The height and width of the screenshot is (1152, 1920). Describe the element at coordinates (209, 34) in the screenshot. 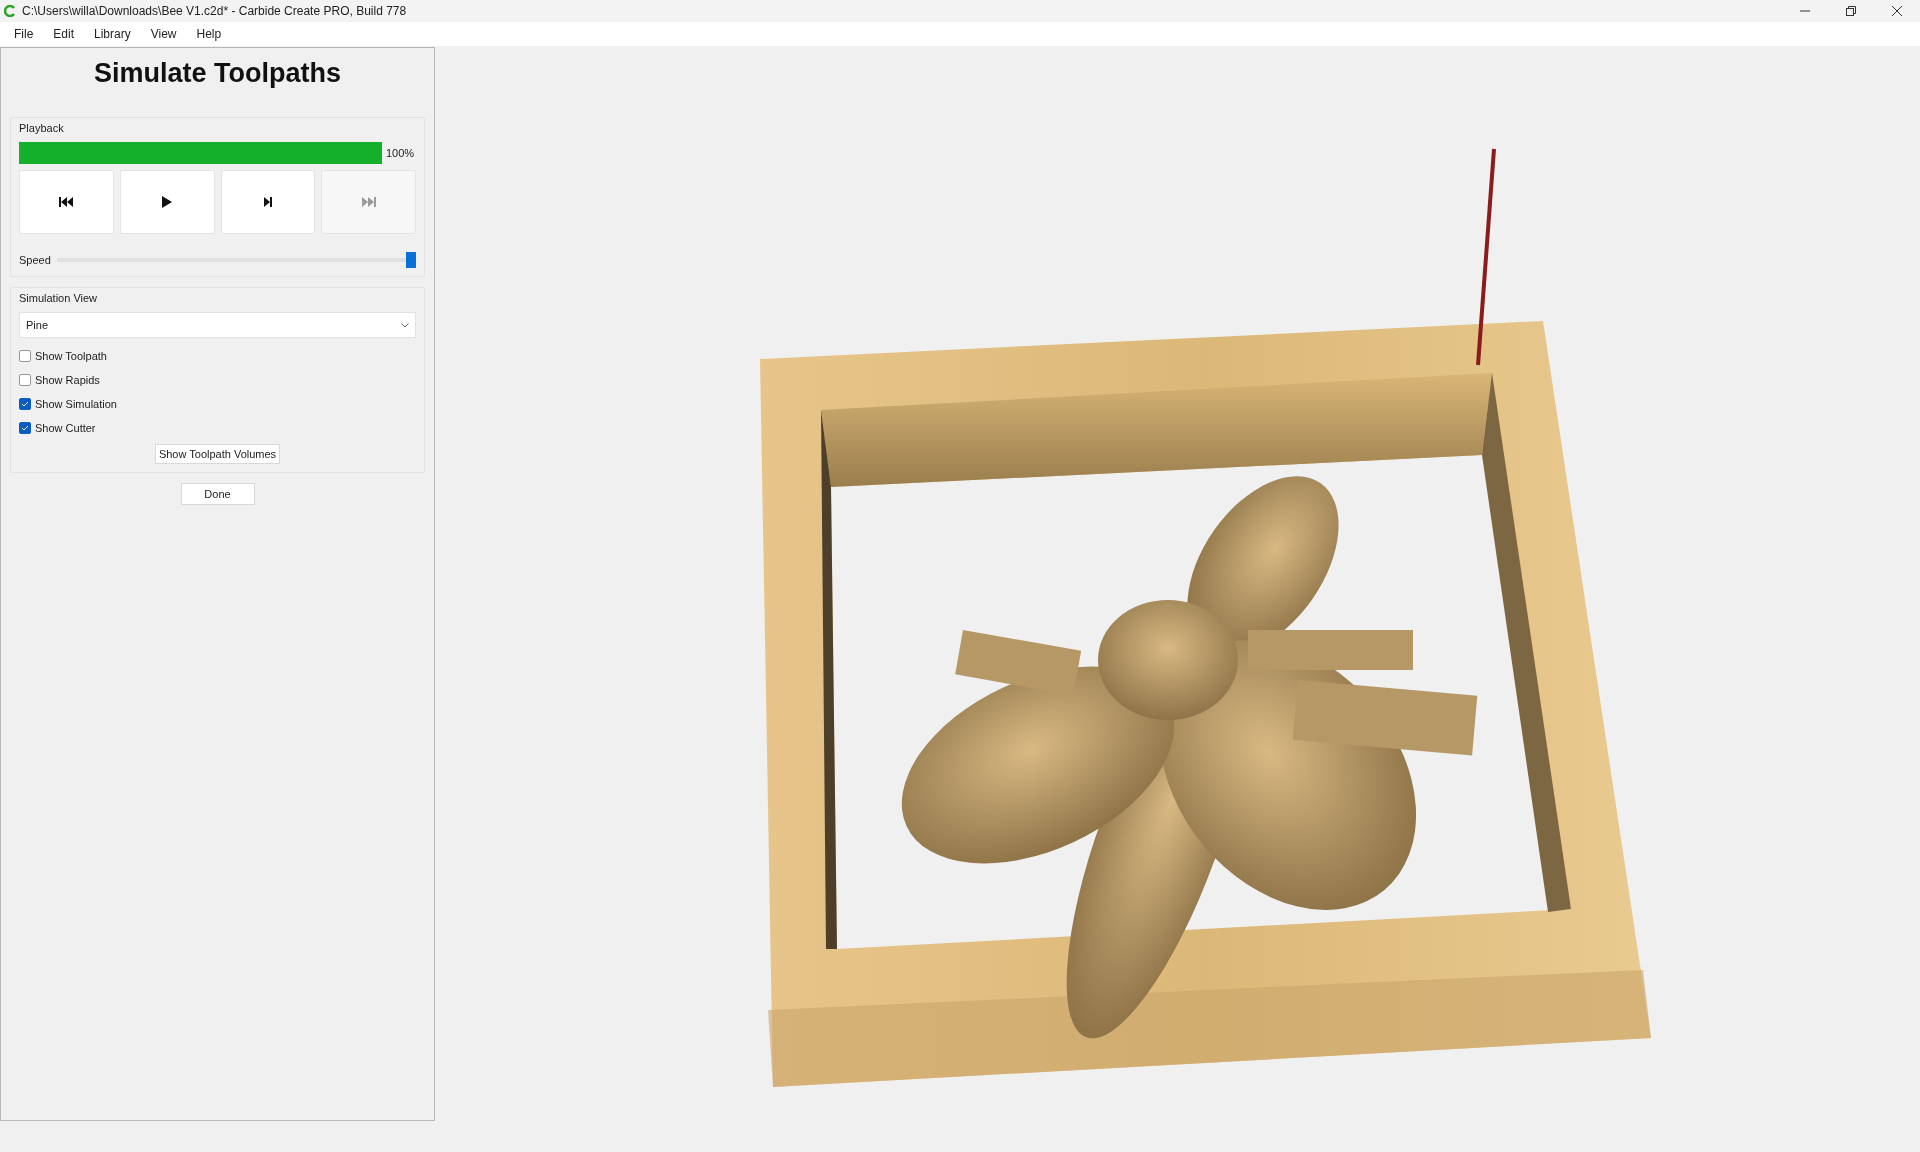

I see `menu-item: Help` at that location.